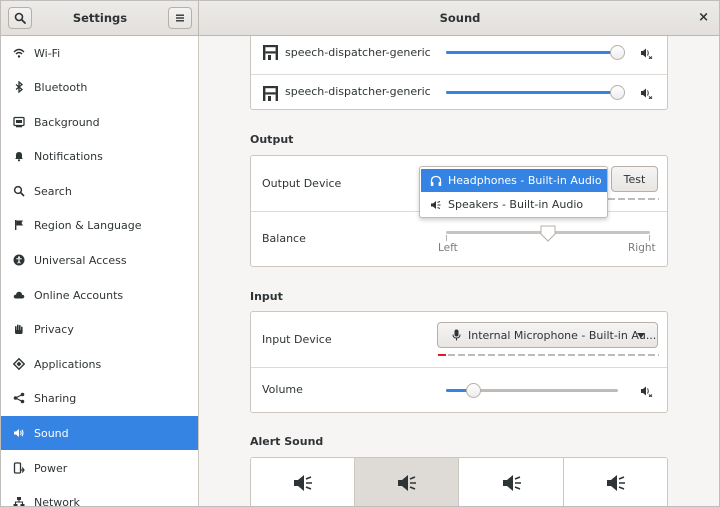  I want to click on sidebar-item-network: Network, so click(99, 496).